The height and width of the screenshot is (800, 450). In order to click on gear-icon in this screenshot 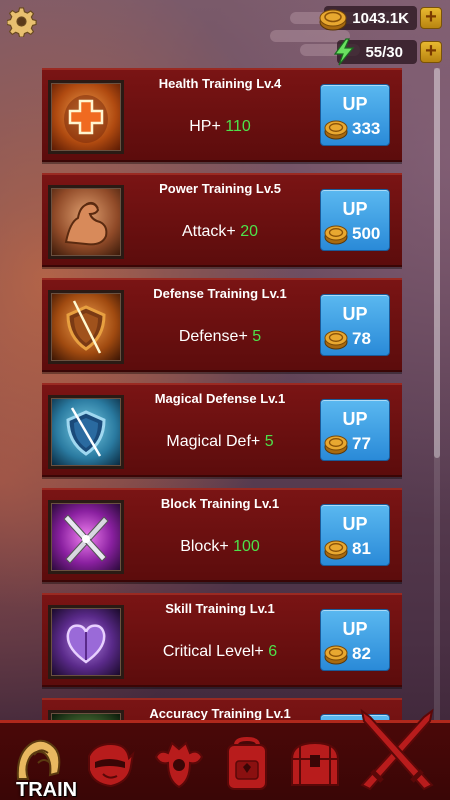, I will do `click(22, 22)`.